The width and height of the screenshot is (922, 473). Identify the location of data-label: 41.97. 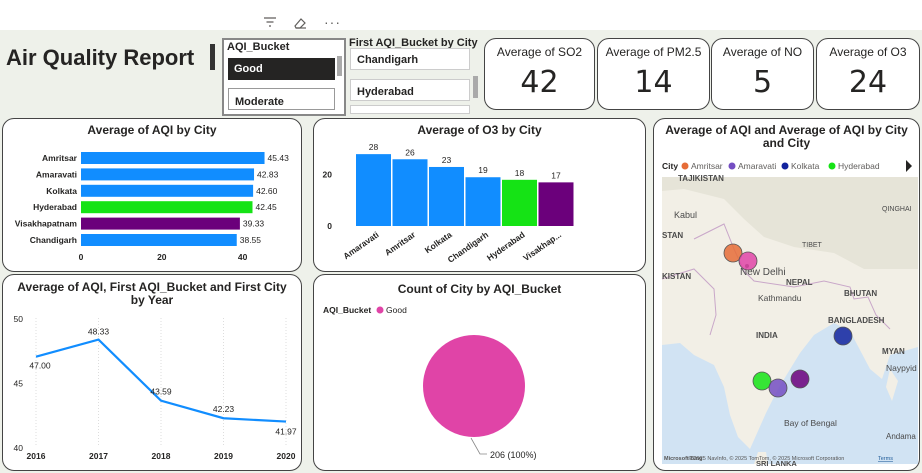
(286, 432).